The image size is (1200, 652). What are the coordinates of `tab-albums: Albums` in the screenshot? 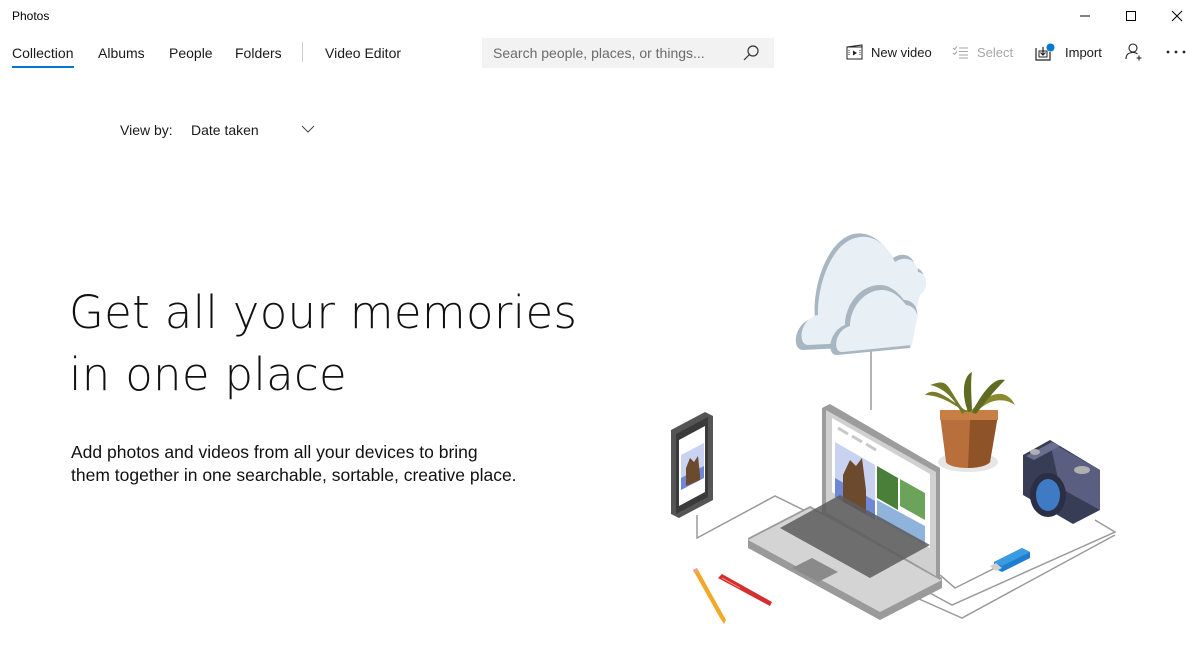 It's located at (121, 53).